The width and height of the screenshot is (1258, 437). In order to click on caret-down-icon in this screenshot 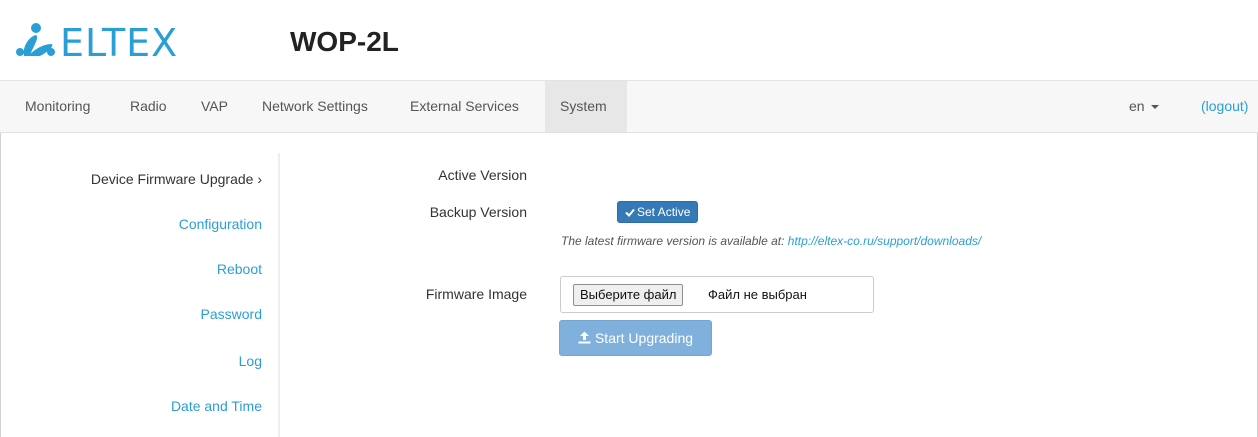, I will do `click(1154, 107)`.